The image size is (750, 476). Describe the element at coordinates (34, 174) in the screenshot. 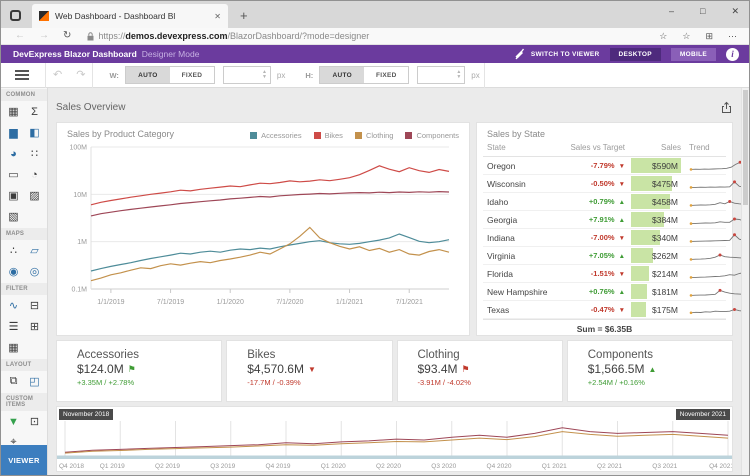

I see `gauge-icon: ◔` at that location.